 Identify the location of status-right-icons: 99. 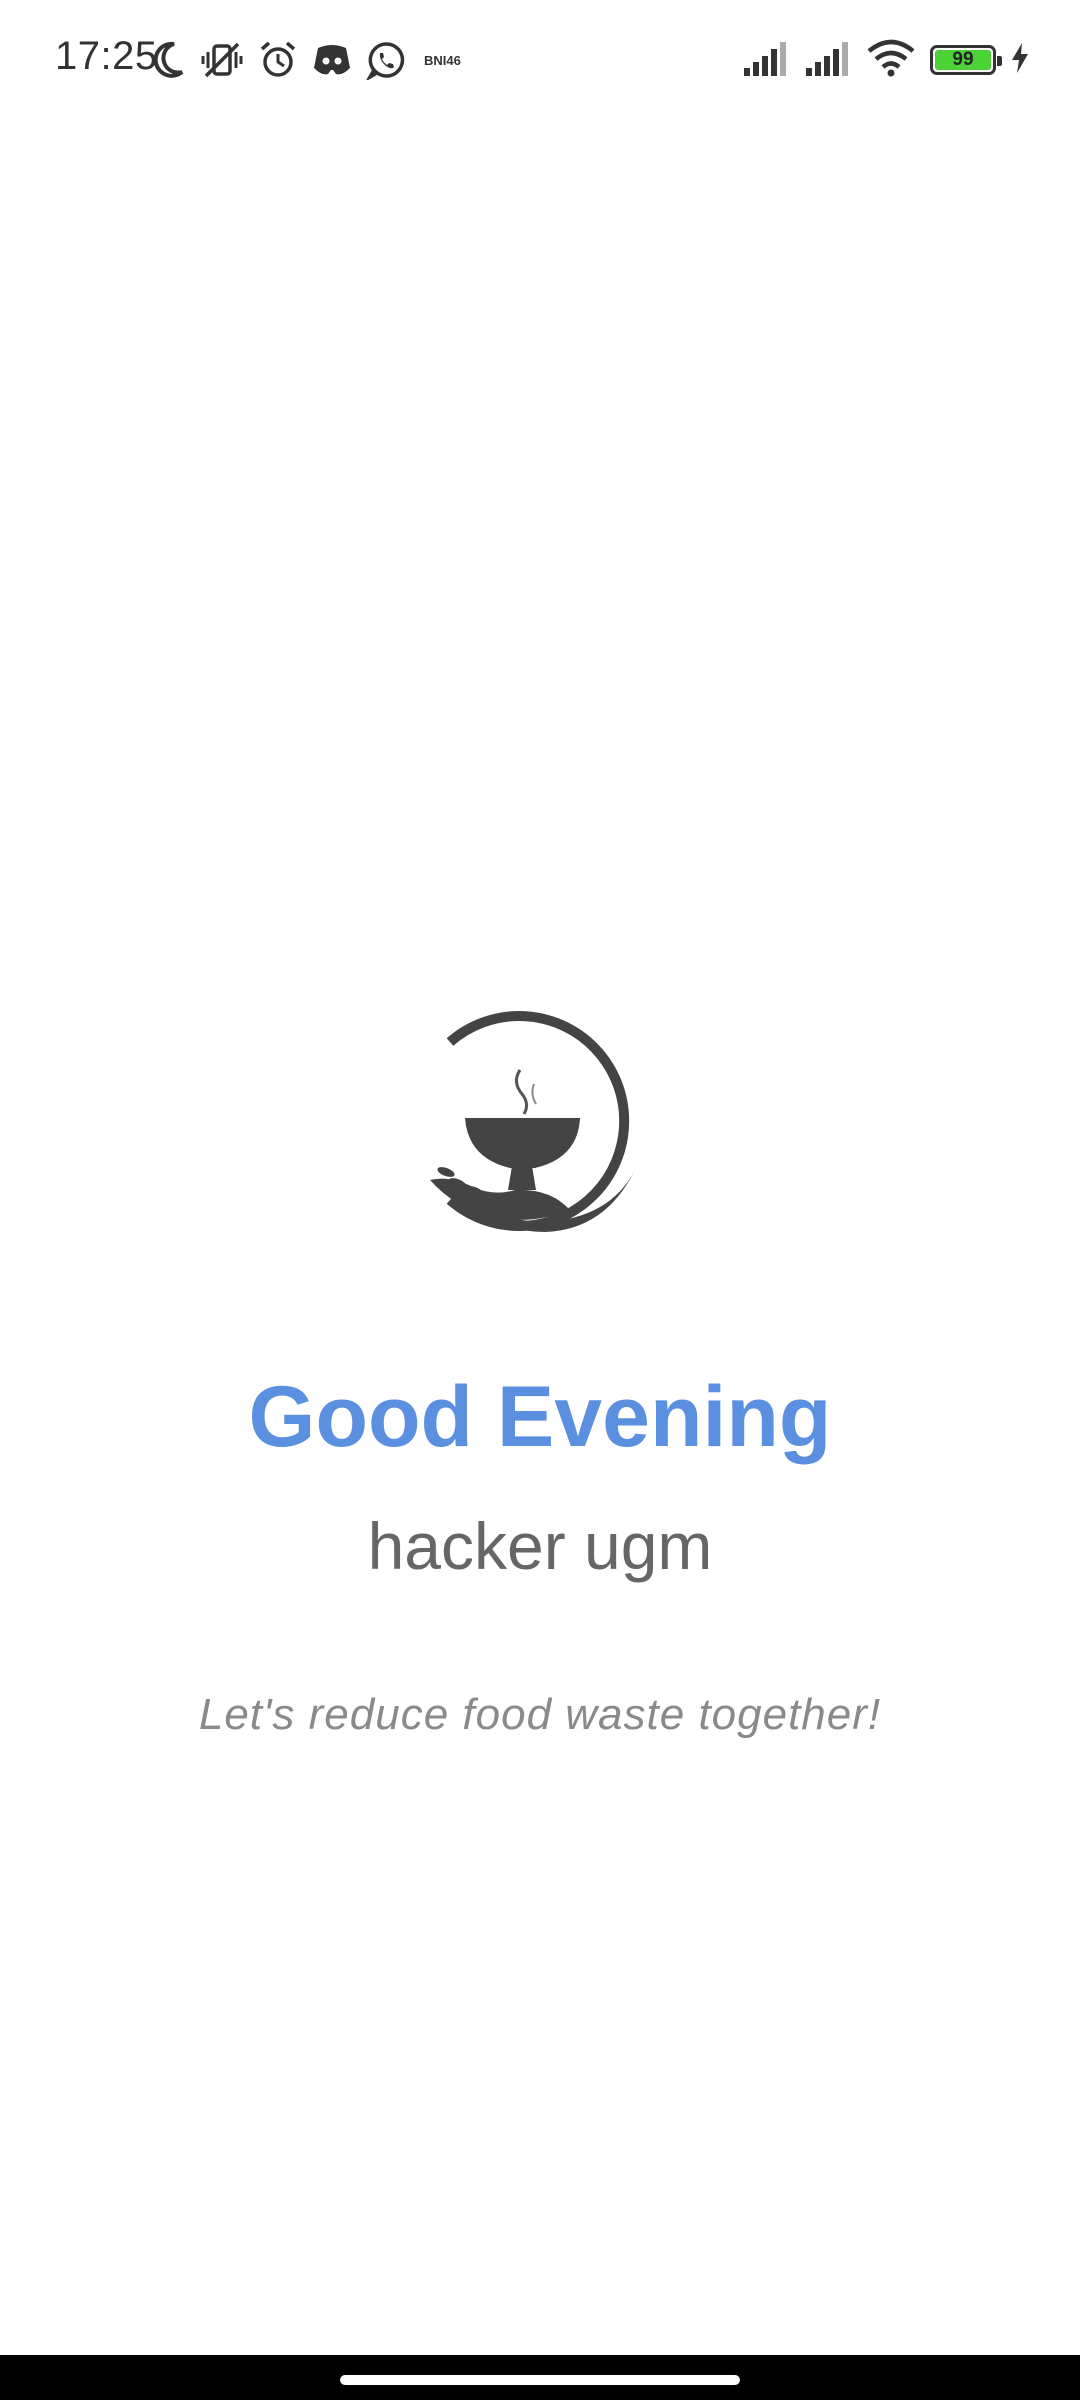
(886, 60).